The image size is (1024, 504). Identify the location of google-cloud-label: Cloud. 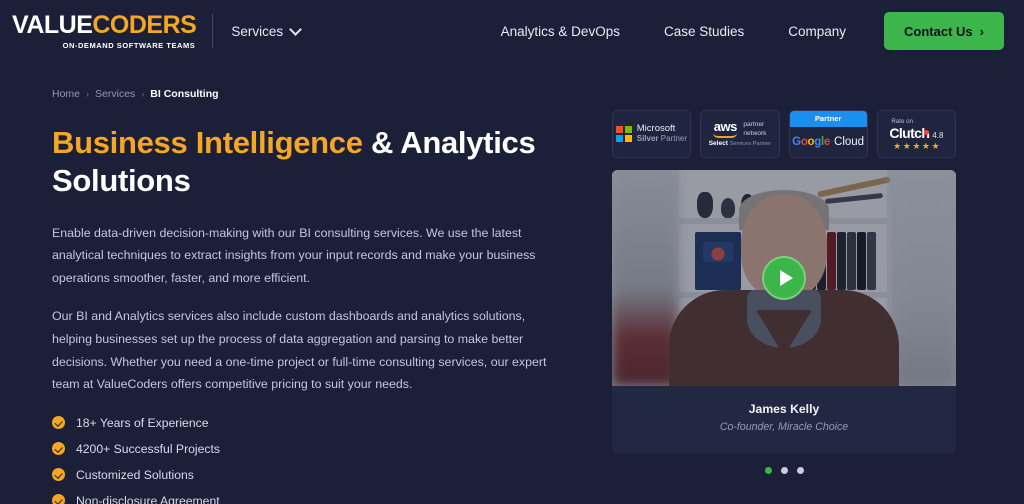
(849, 141).